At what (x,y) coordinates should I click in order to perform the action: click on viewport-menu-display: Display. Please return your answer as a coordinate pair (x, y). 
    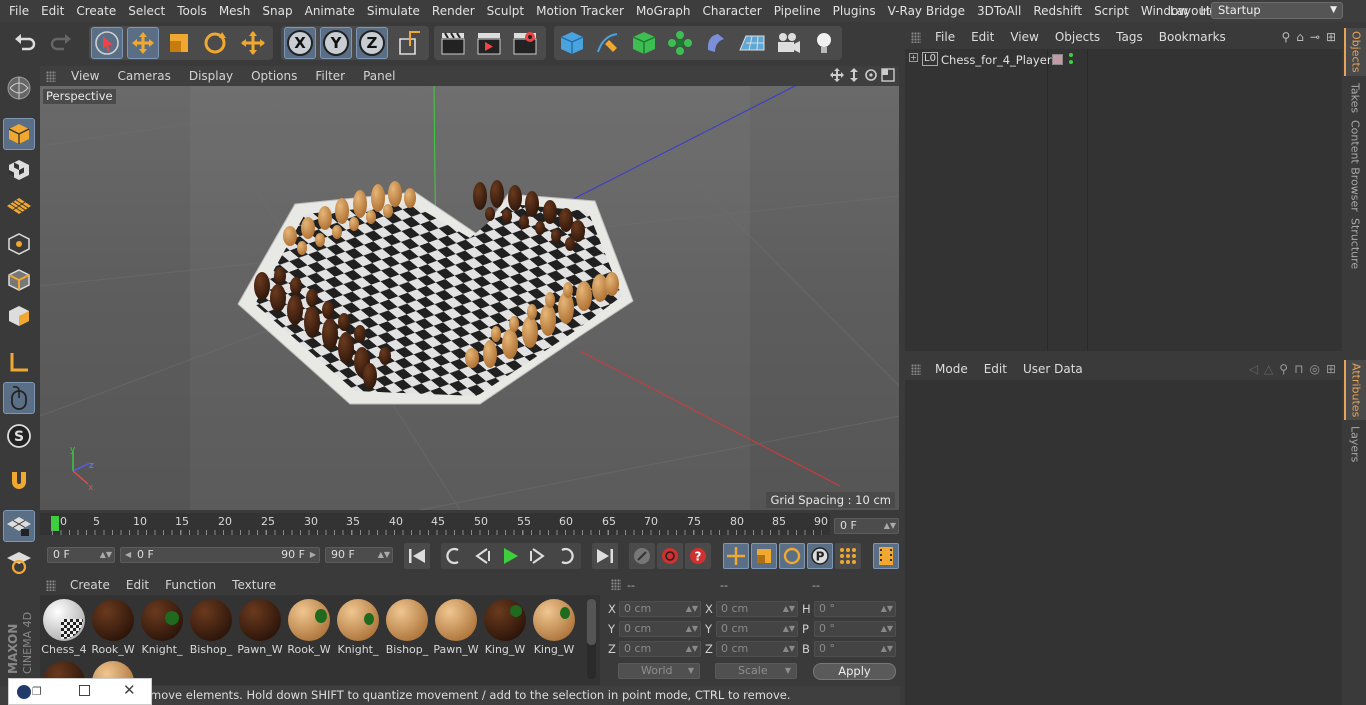
    Looking at the image, I should click on (211, 76).